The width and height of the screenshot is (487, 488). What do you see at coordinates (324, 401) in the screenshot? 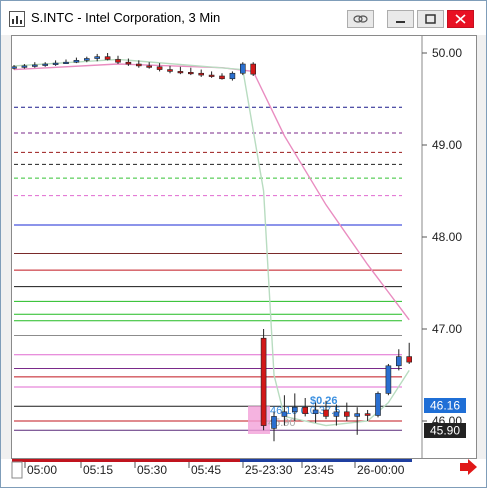
I see `pnl-label: $0.26` at bounding box center [324, 401].